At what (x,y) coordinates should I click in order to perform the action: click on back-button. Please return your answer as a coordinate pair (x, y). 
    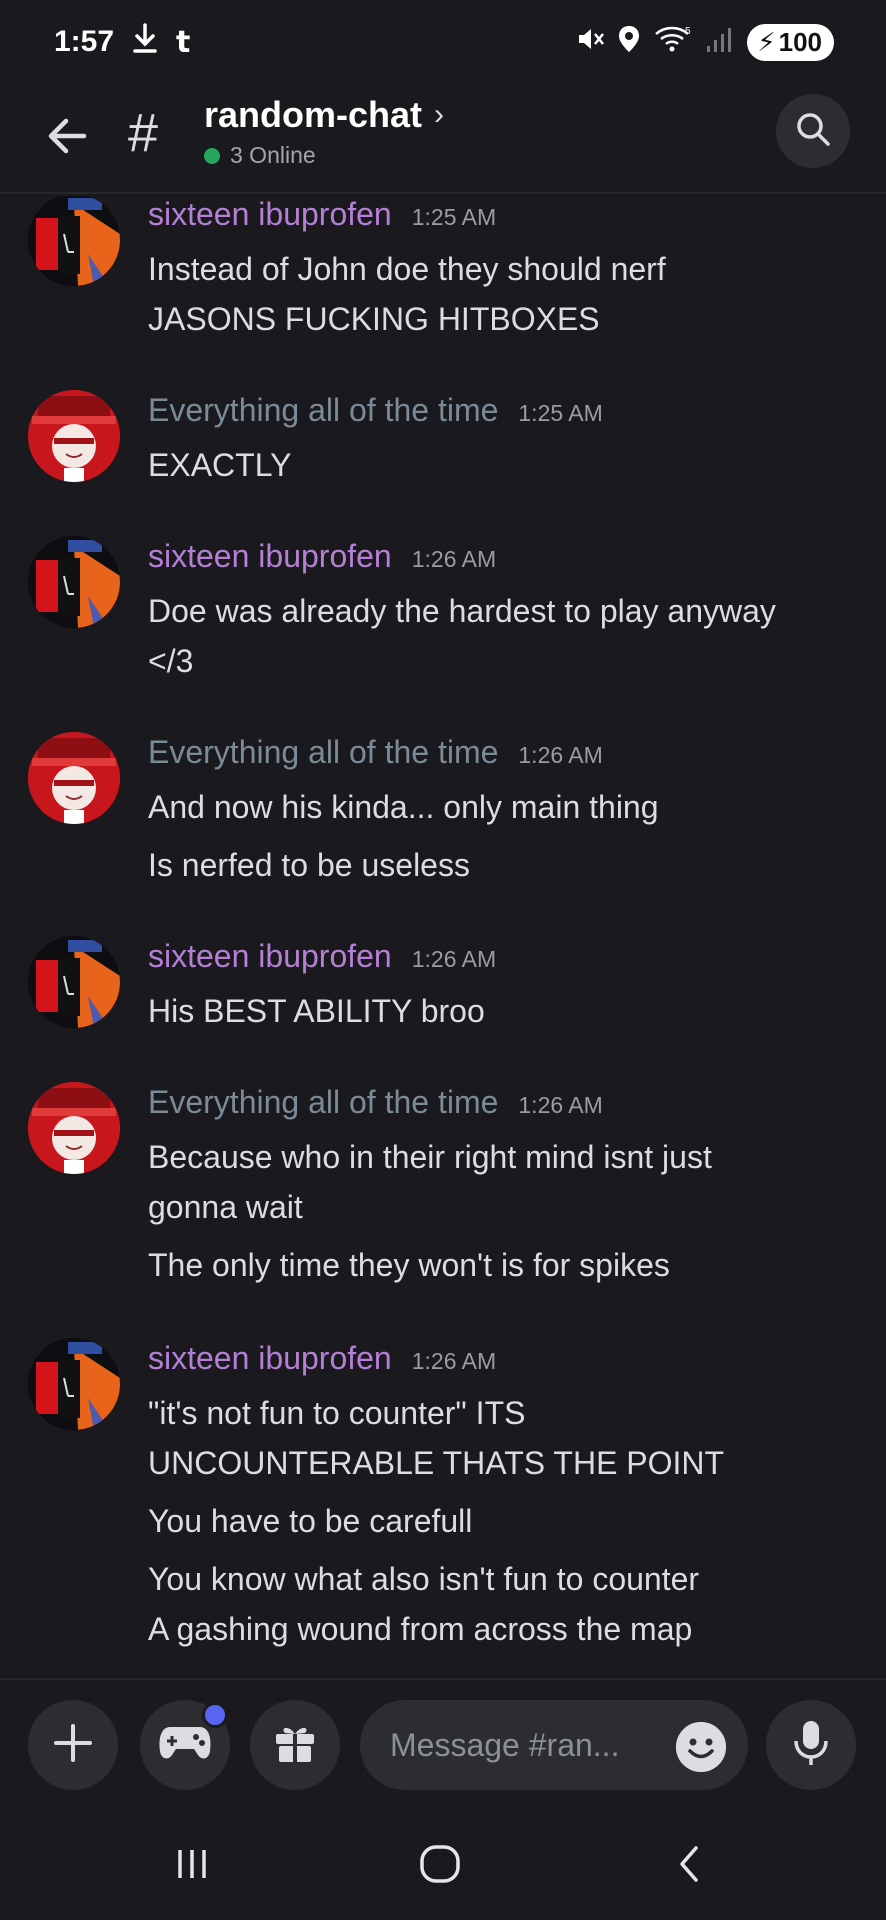
    Looking at the image, I should click on (68, 136).